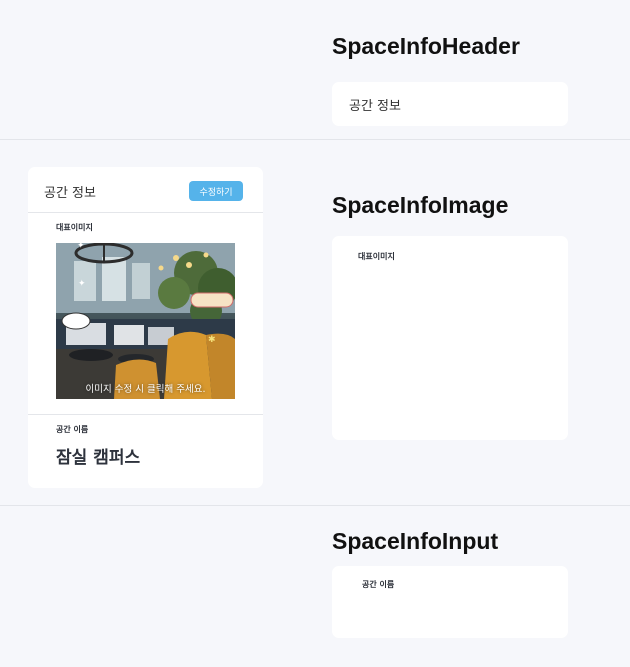  Describe the element at coordinates (450, 104) in the screenshot. I see `space-info-header-card: 공간 정보` at that location.